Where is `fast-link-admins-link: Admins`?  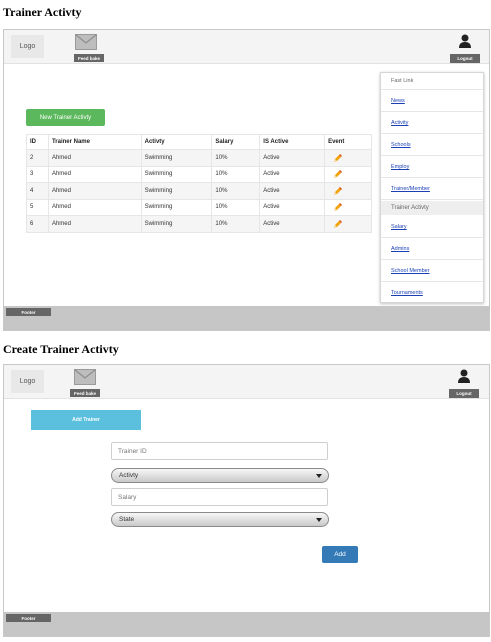 fast-link-admins-link: Admins is located at coordinates (400, 249).